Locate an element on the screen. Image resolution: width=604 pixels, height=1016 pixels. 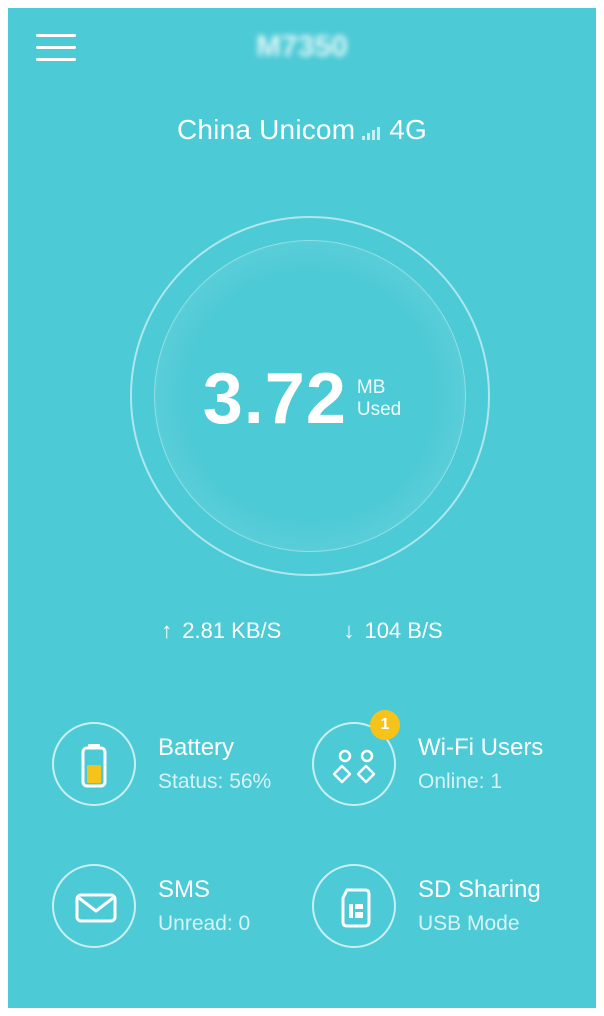
envelope-icon is located at coordinates (96, 908).